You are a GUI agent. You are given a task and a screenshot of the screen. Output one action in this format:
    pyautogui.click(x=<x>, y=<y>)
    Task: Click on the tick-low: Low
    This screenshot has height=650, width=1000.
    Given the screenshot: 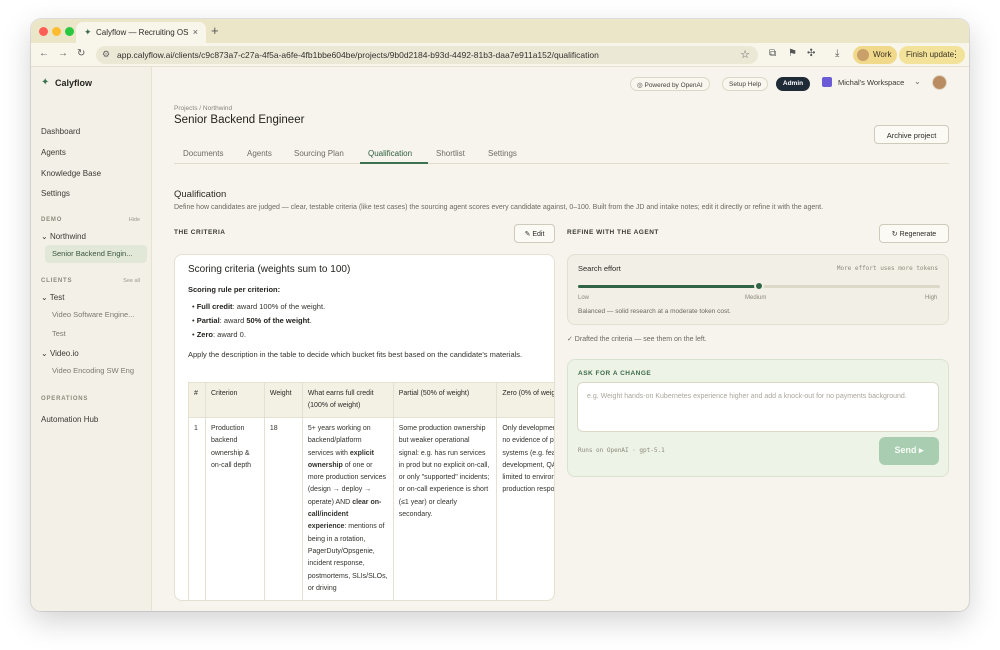 What is the action you would take?
    pyautogui.click(x=584, y=298)
    